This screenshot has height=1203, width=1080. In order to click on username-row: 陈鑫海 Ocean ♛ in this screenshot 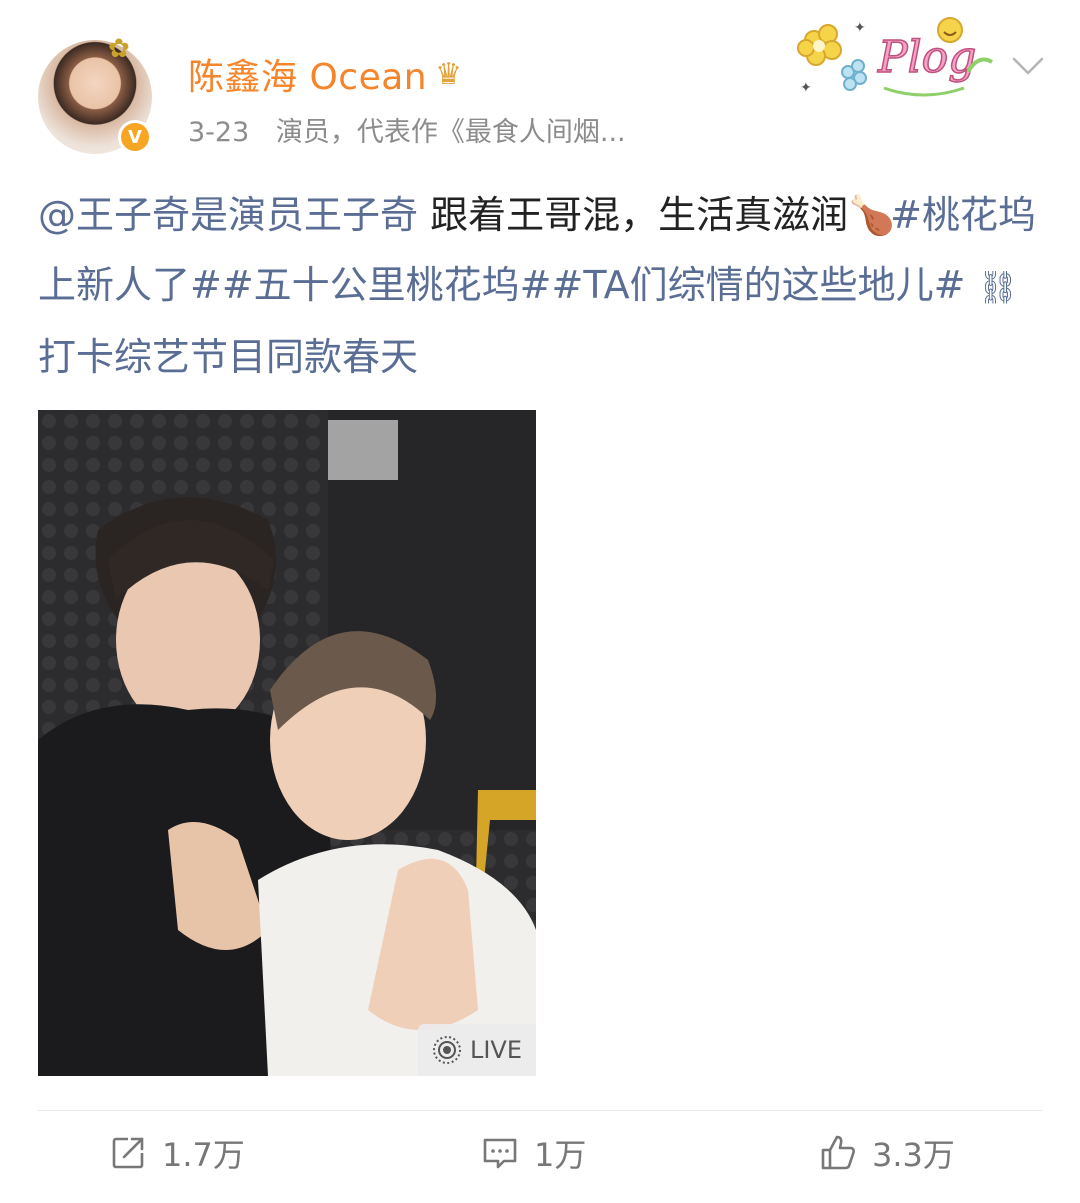, I will do `click(325, 74)`.